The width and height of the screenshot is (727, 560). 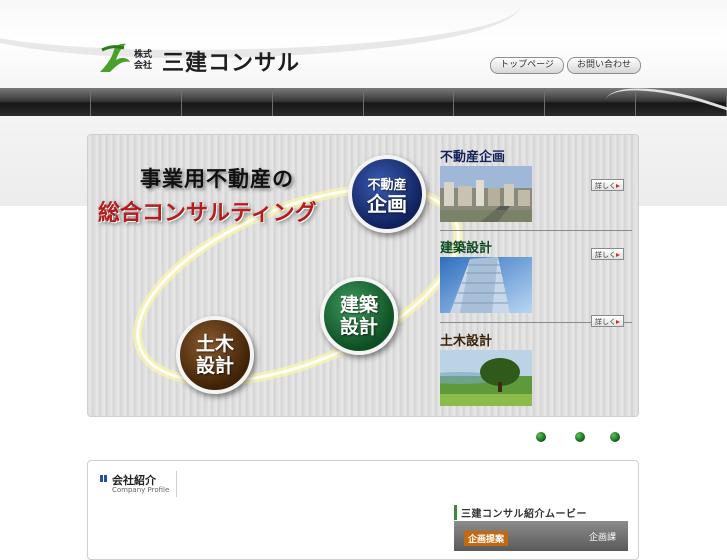 What do you see at coordinates (141, 490) in the screenshot?
I see `company-profile-subtitle: Company Profile` at bounding box center [141, 490].